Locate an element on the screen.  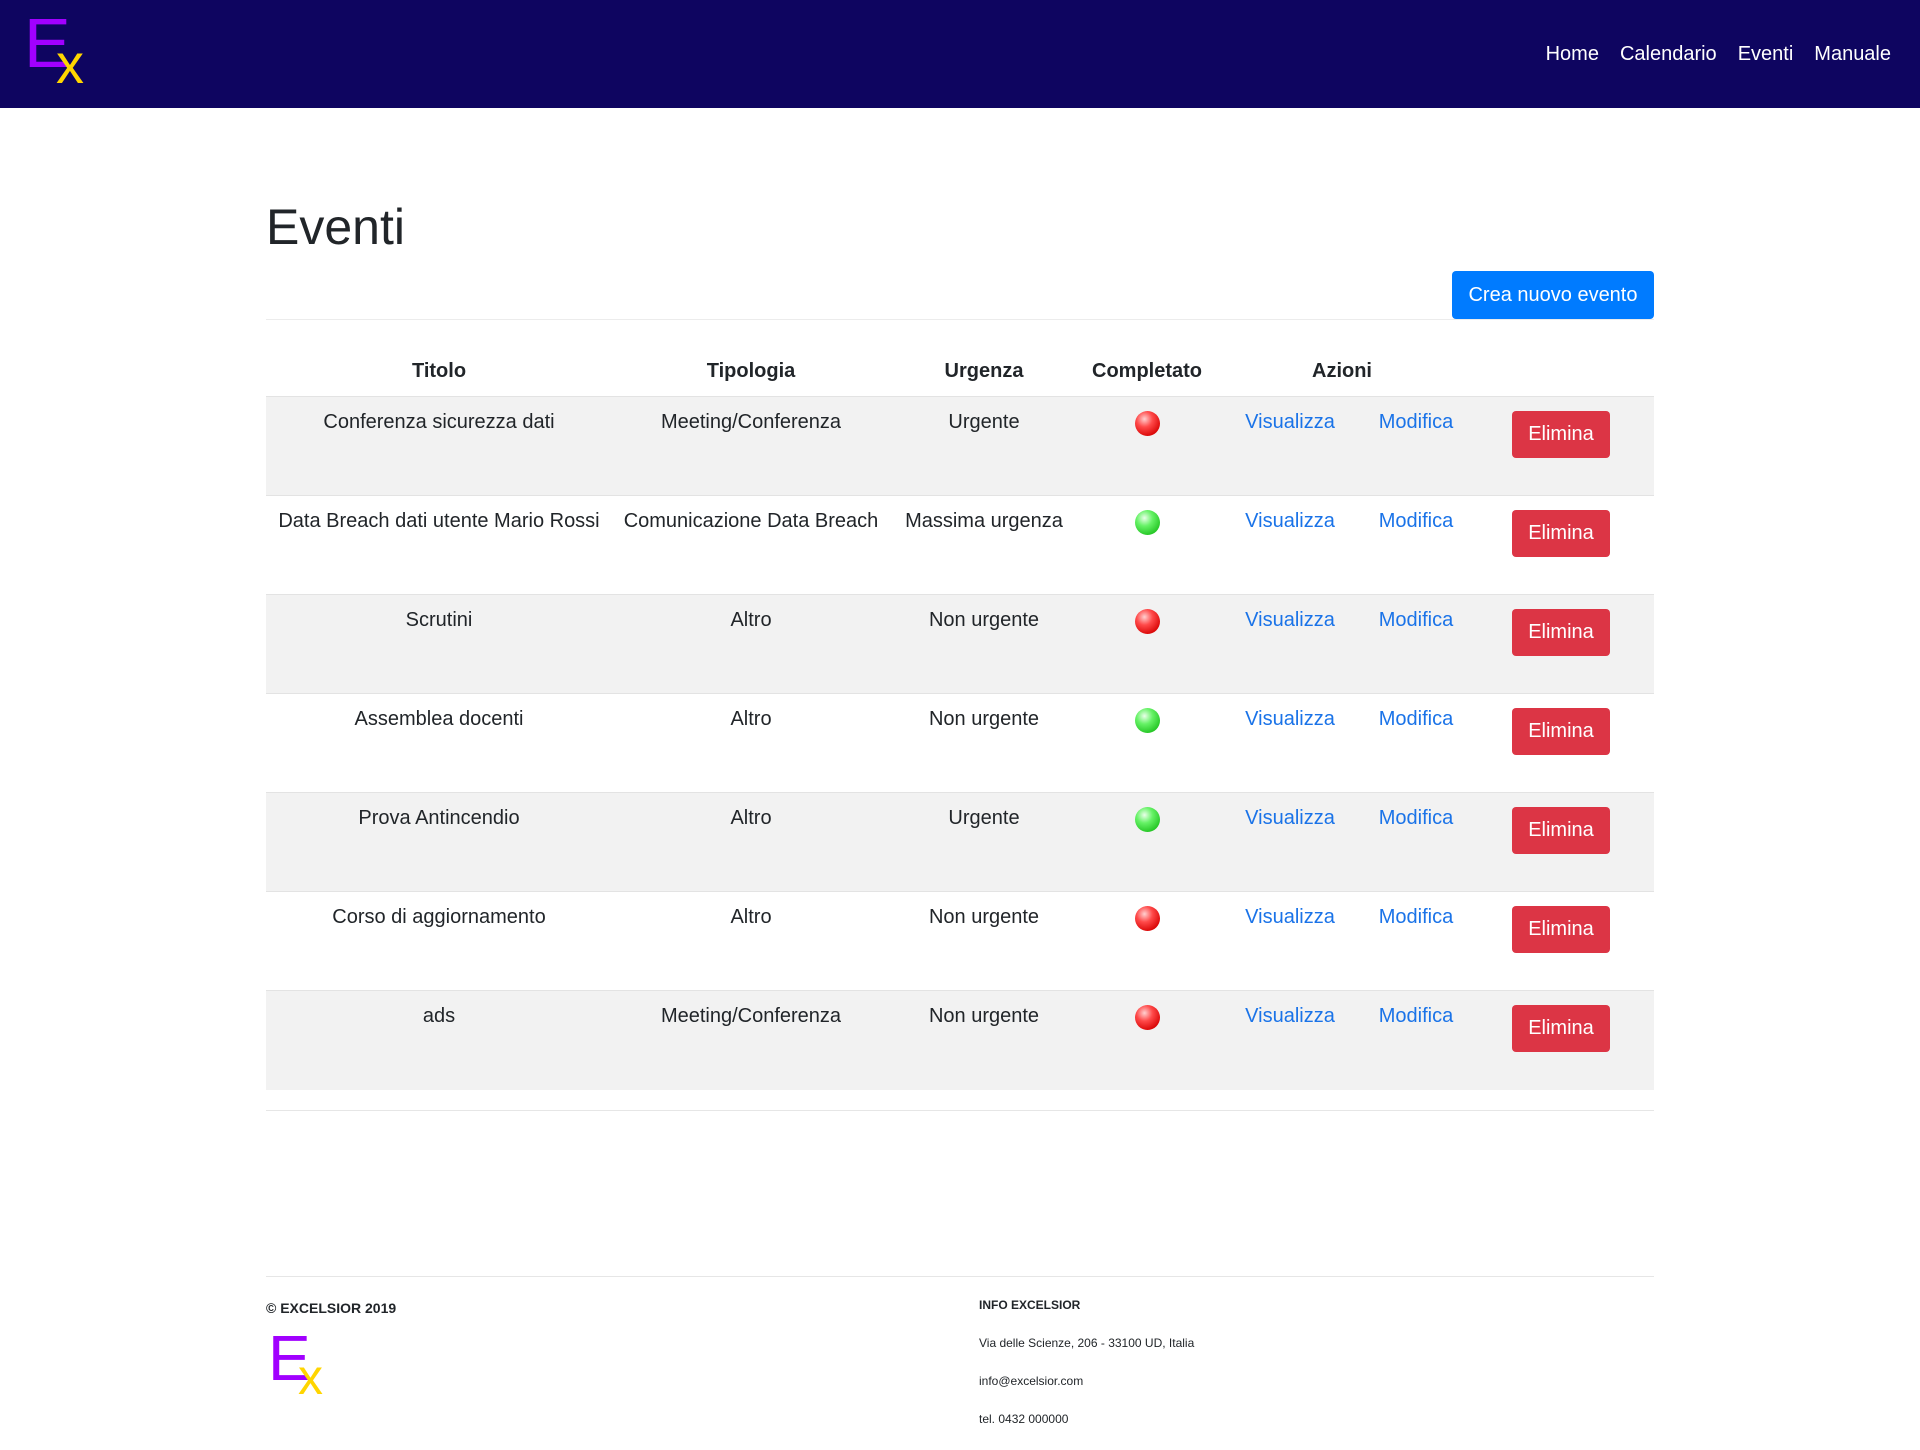
header-tipologia: Tipologia is located at coordinates (751, 370).